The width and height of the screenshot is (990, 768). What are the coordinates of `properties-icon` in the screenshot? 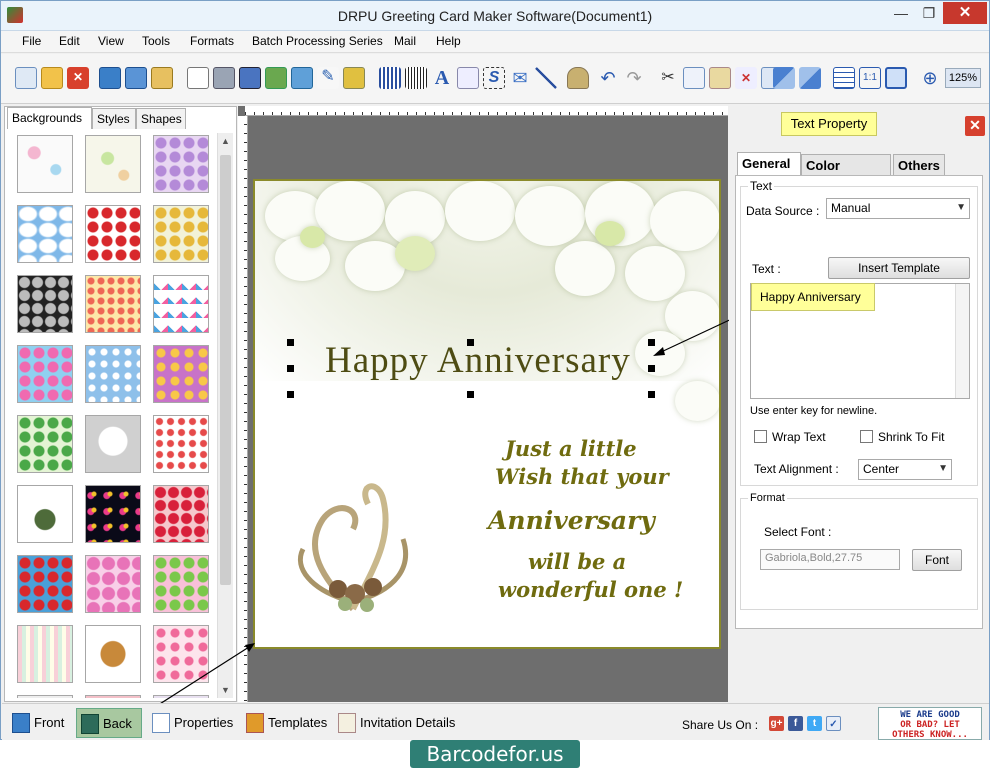 It's located at (198, 78).